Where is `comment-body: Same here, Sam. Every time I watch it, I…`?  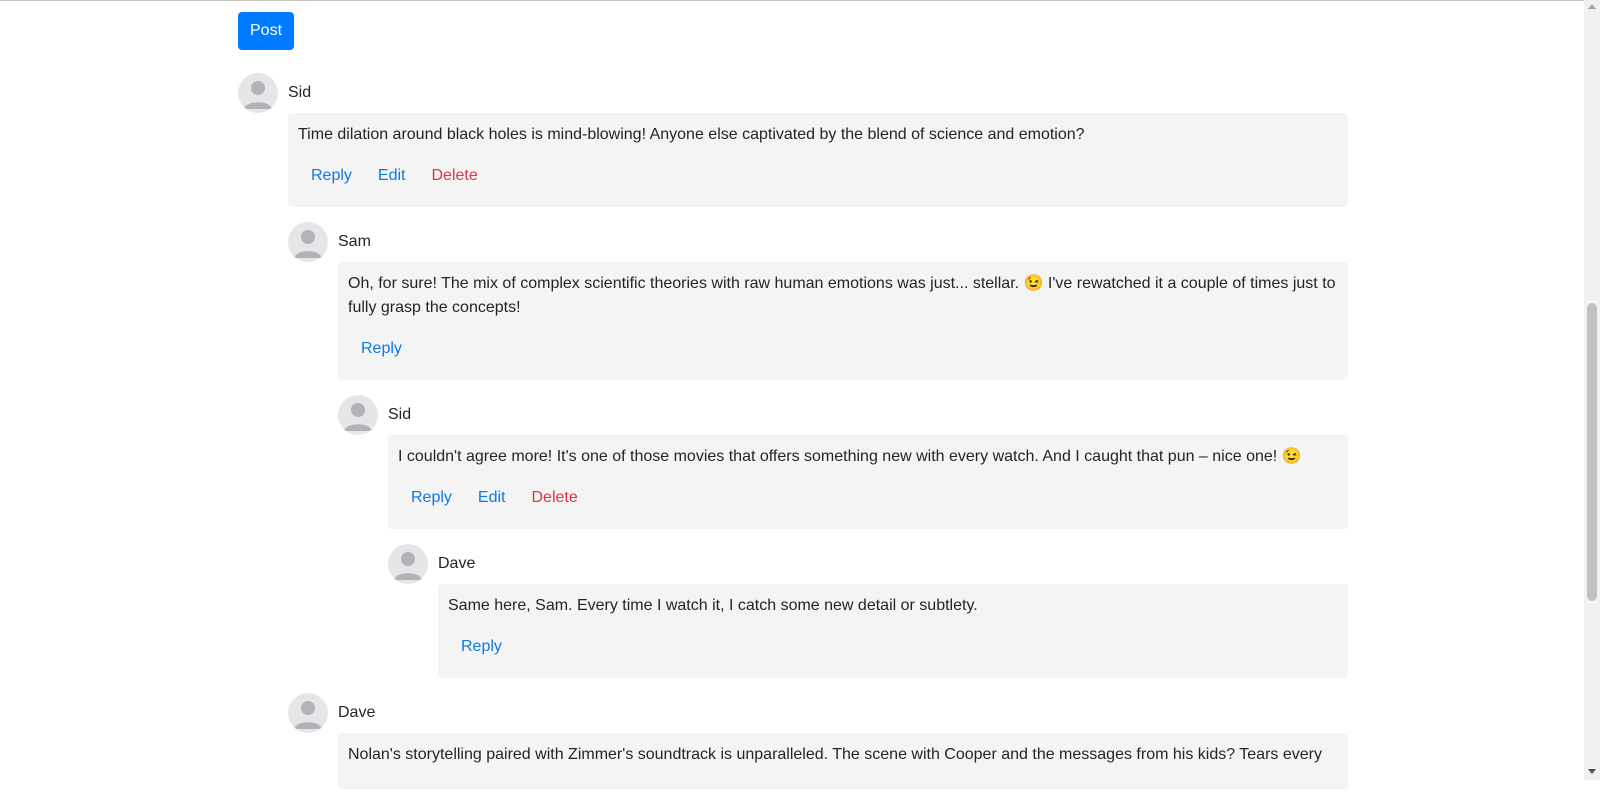
comment-body: Same here, Sam. Every time I watch it, I… is located at coordinates (893, 631).